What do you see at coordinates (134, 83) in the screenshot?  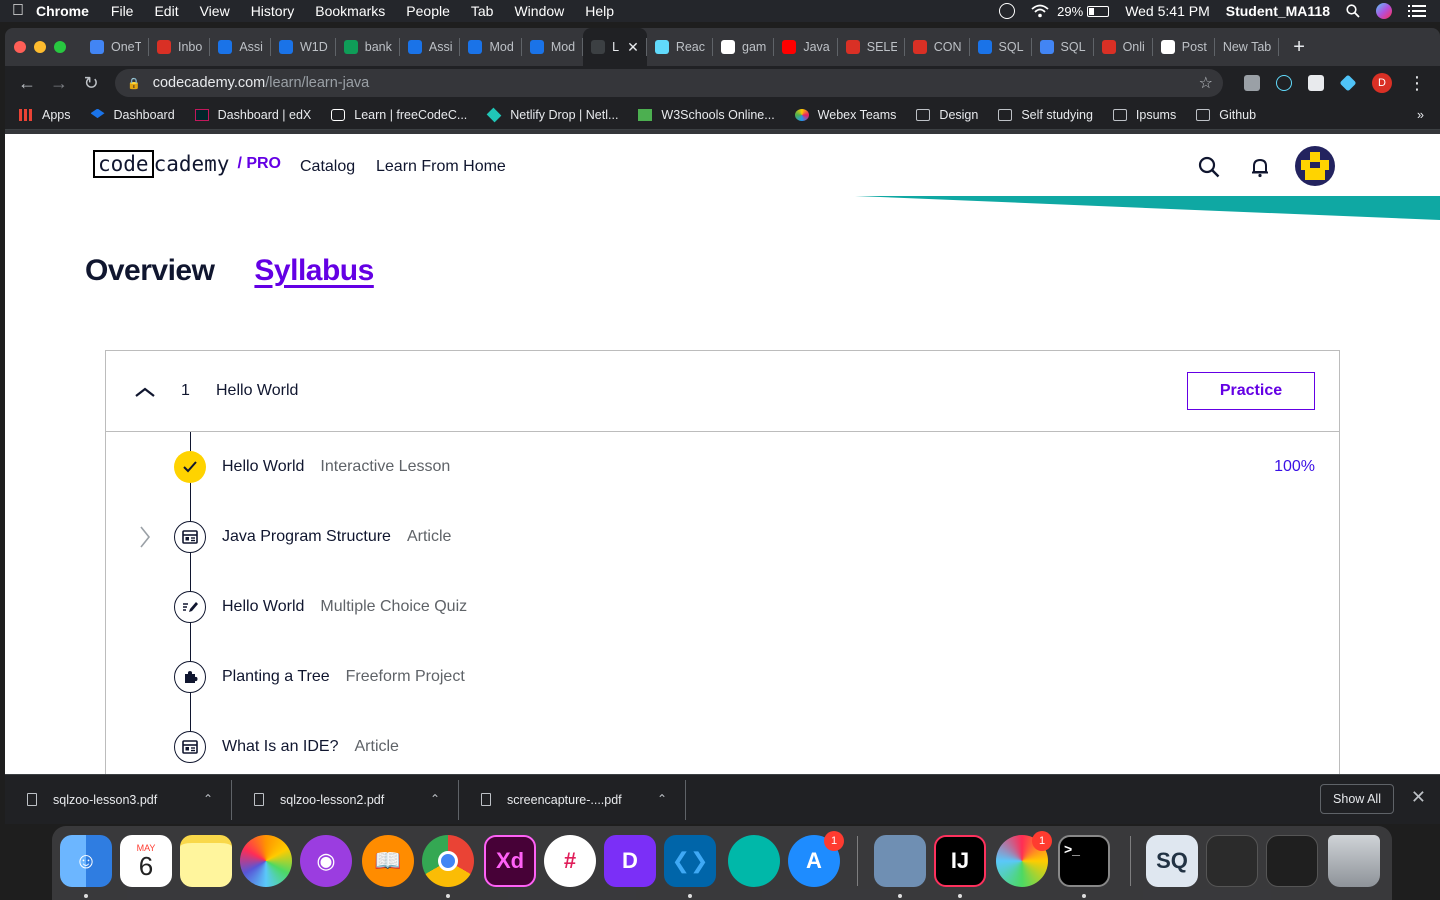 I see `lock-icon: 🔒` at bounding box center [134, 83].